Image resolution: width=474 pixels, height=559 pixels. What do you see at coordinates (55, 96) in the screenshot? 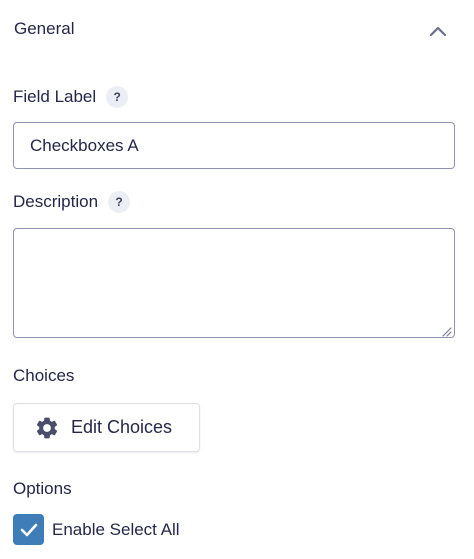
I see `field-label-text: Field Label` at bounding box center [55, 96].